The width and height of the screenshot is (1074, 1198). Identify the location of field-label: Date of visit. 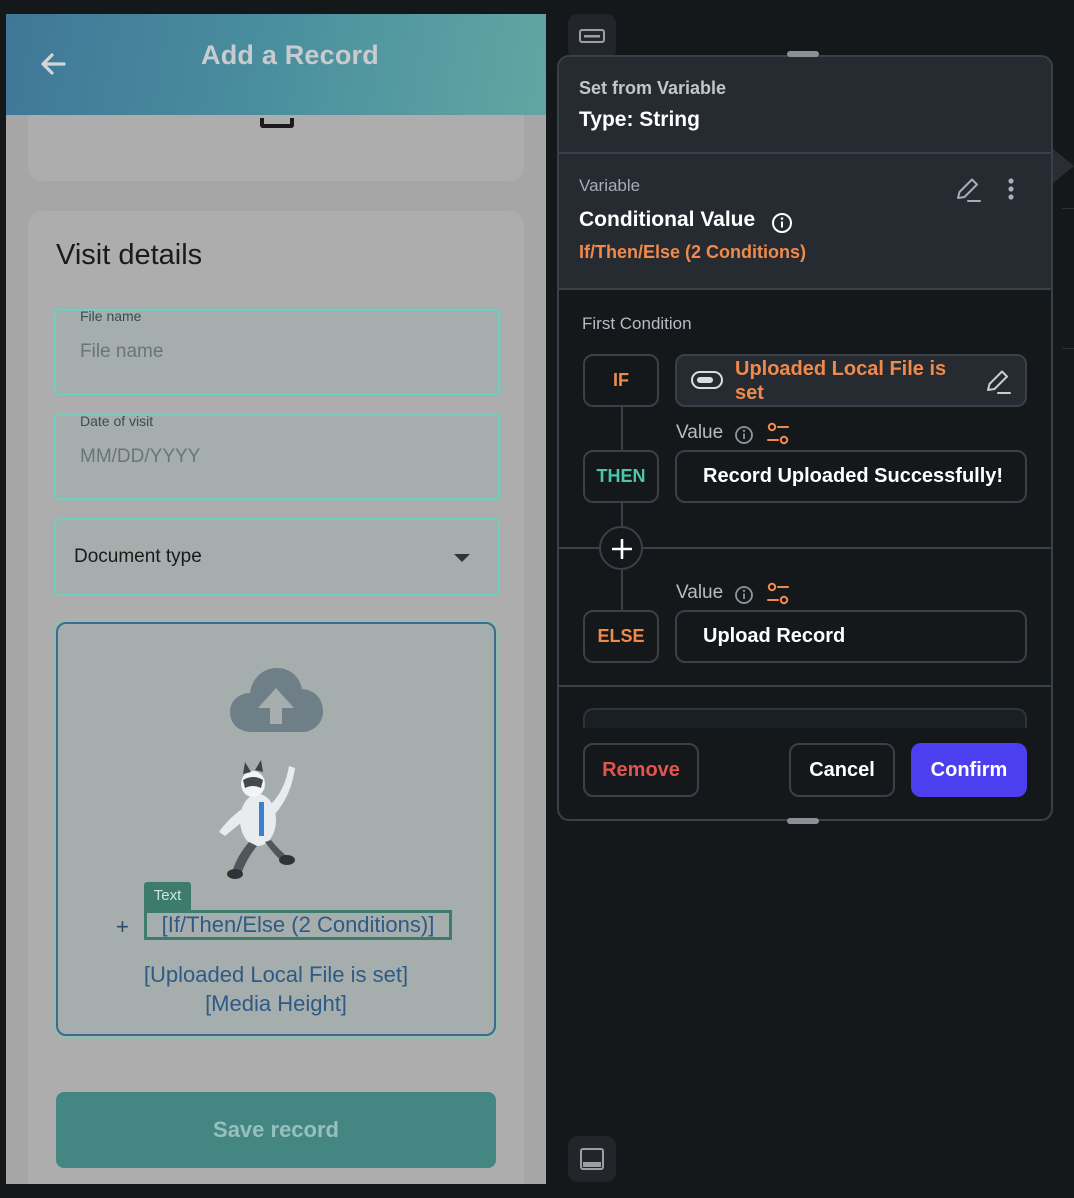
(117, 421).